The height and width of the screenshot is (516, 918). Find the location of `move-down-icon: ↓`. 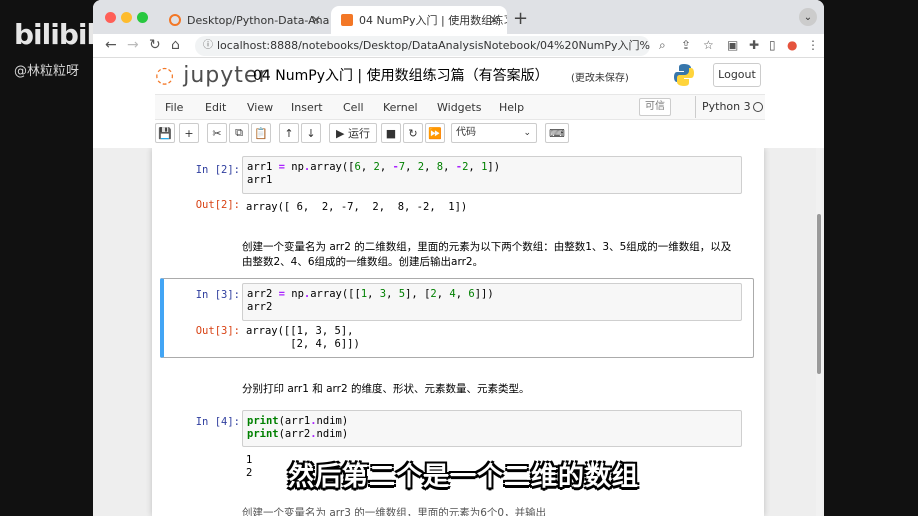

move-down-icon: ↓ is located at coordinates (311, 133).